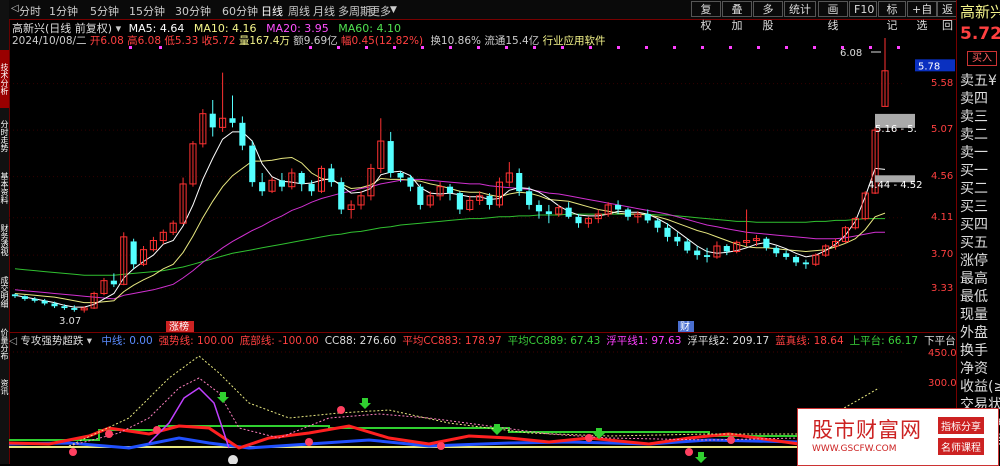 Image resolution: width=1000 pixels, height=466 pixels. I want to click on quote-row-10: 涨停, so click(974, 261).